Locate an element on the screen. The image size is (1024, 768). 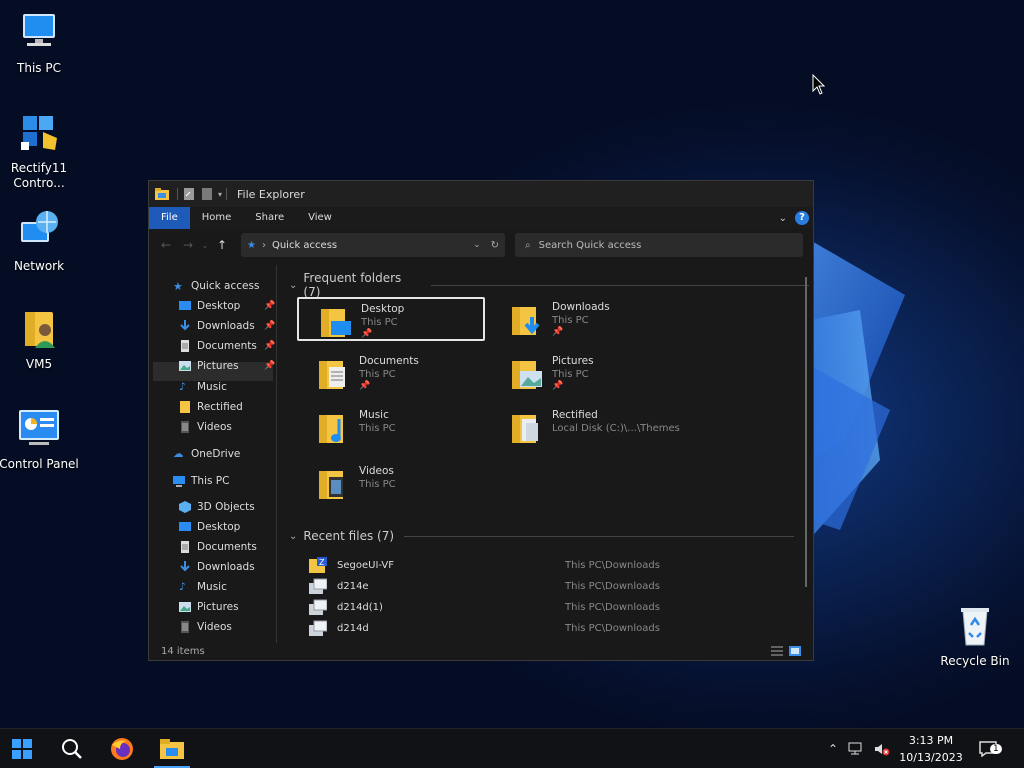
start-button is located at coordinates (22, 748).